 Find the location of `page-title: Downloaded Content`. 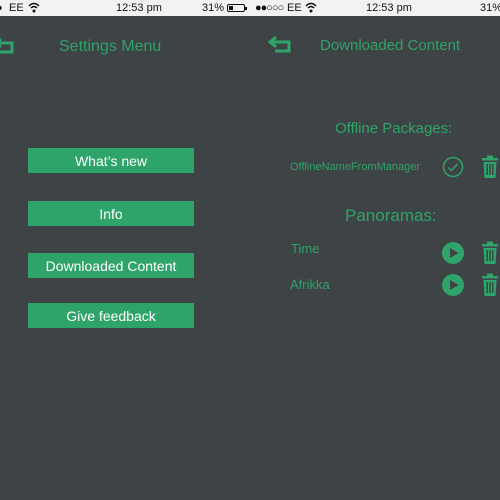

page-title: Downloaded Content is located at coordinates (390, 45).